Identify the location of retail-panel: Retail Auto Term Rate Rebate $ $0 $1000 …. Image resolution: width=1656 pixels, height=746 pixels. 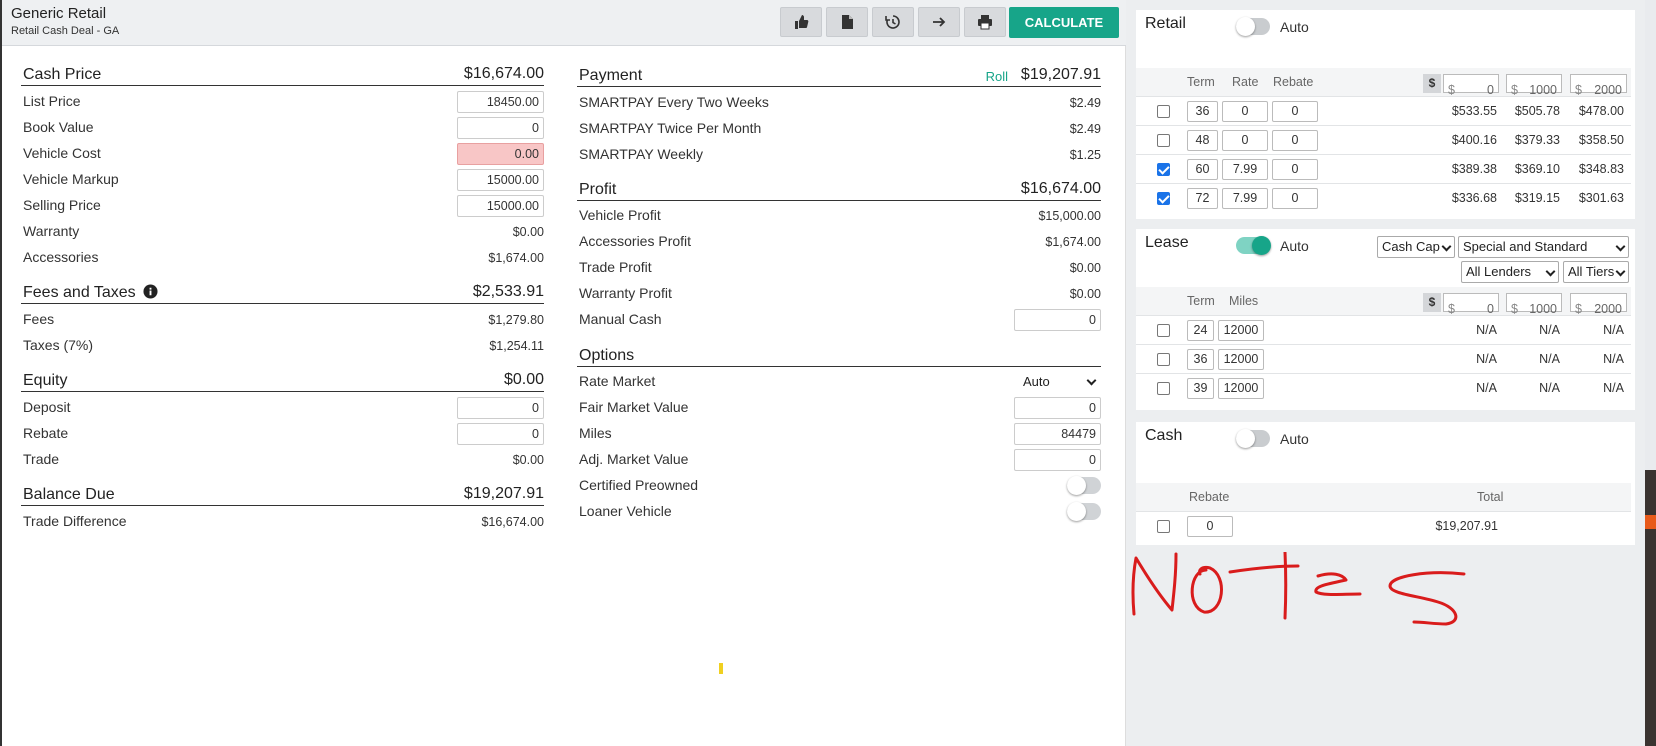
(1385, 114).